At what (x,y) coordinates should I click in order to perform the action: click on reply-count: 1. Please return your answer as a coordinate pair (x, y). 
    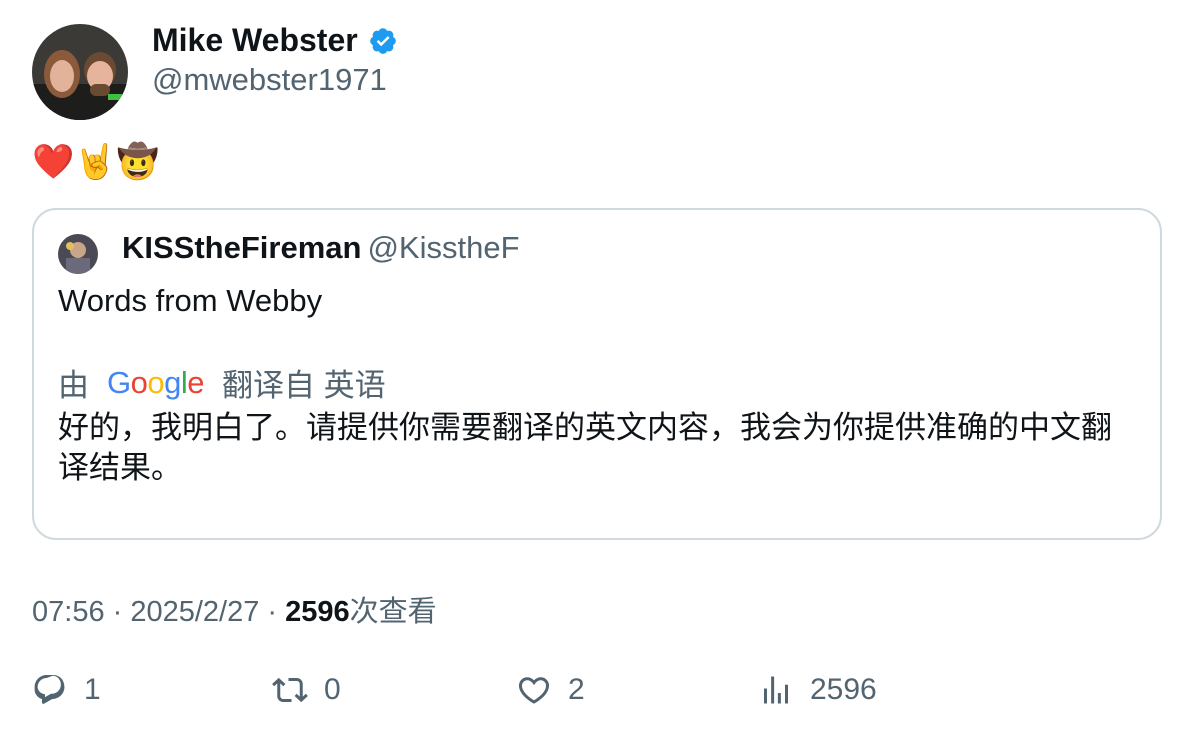
    Looking at the image, I should click on (92, 689).